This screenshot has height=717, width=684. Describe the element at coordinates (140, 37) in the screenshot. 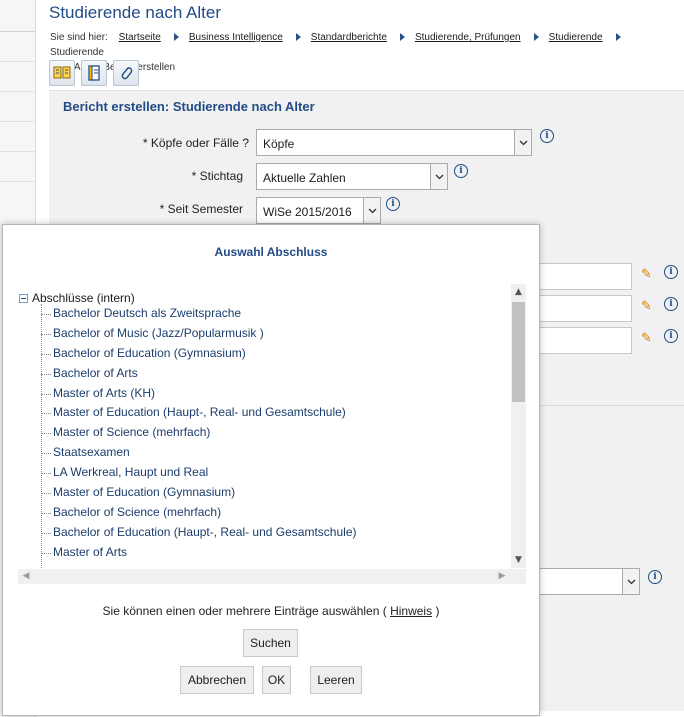

I see `breadcrumb-item-startseite: Startseite` at that location.